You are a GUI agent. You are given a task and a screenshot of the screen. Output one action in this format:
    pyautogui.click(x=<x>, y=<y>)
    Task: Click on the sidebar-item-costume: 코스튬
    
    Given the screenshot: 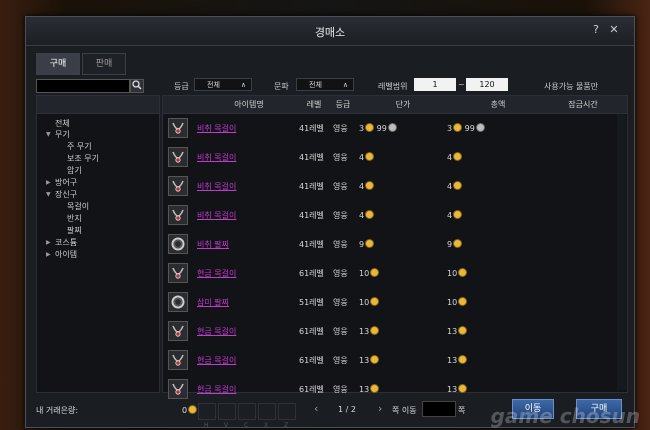 What is the action you would take?
    pyautogui.click(x=66, y=242)
    